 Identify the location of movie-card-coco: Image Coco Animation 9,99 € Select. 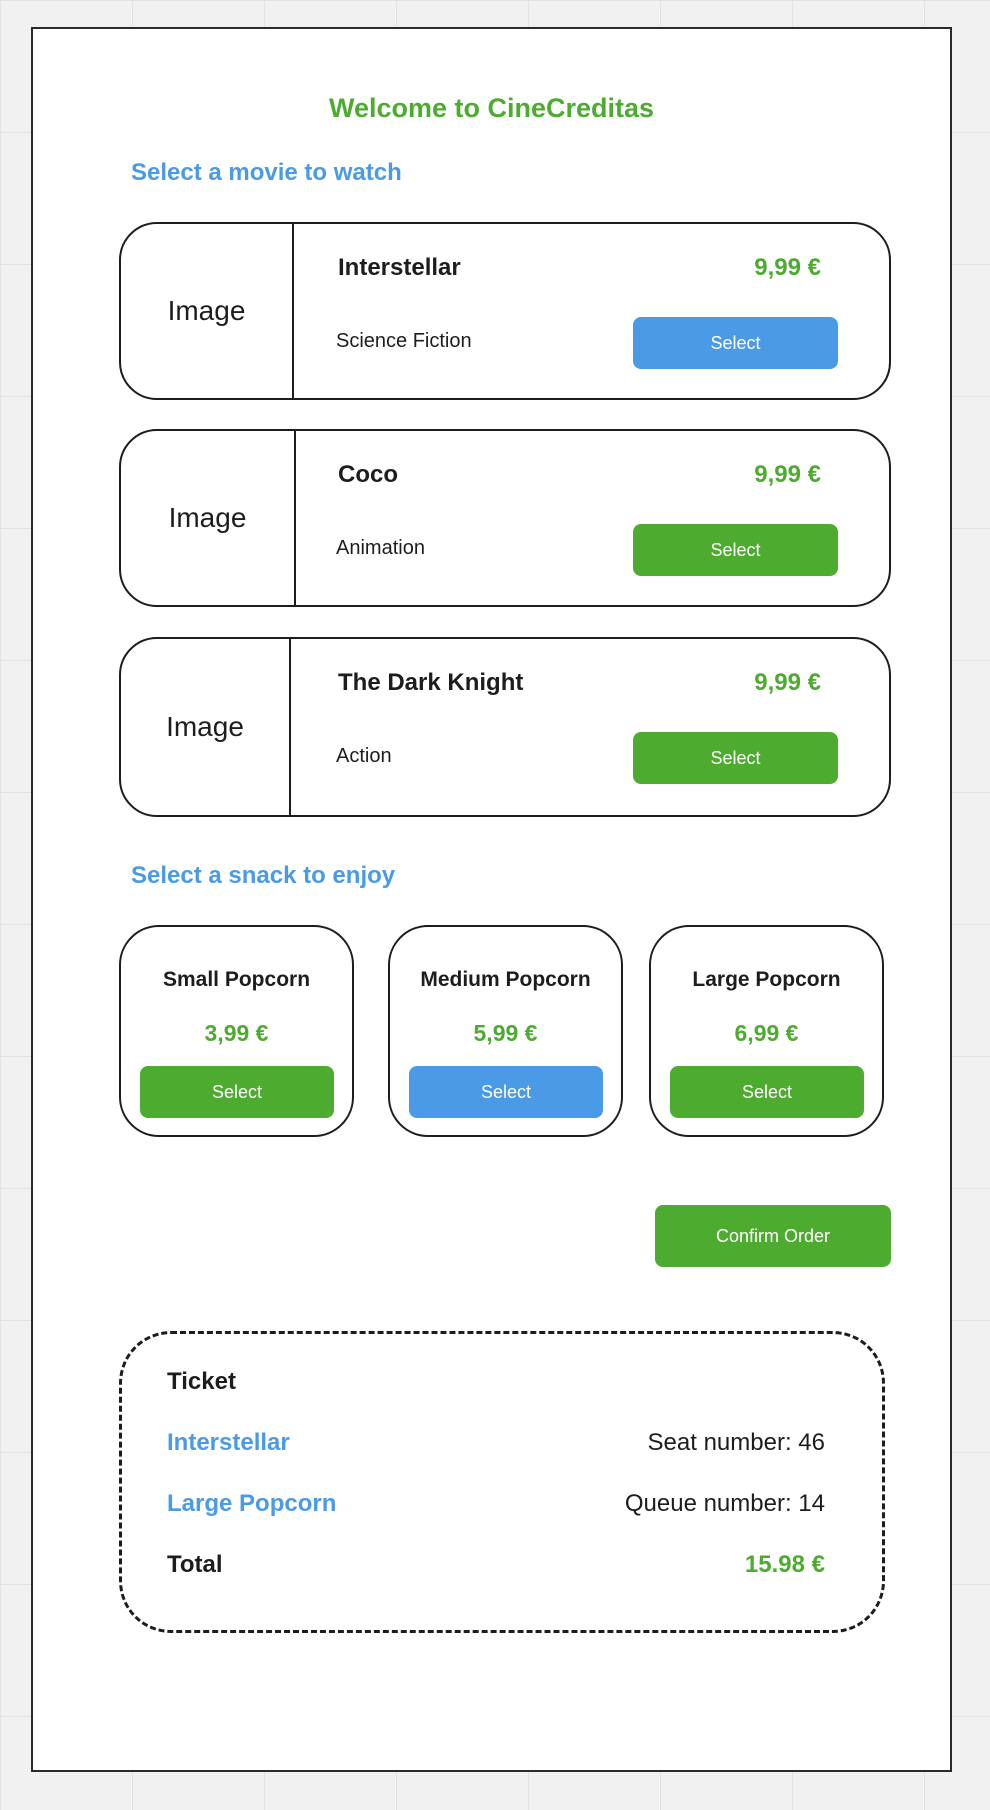
(505, 518).